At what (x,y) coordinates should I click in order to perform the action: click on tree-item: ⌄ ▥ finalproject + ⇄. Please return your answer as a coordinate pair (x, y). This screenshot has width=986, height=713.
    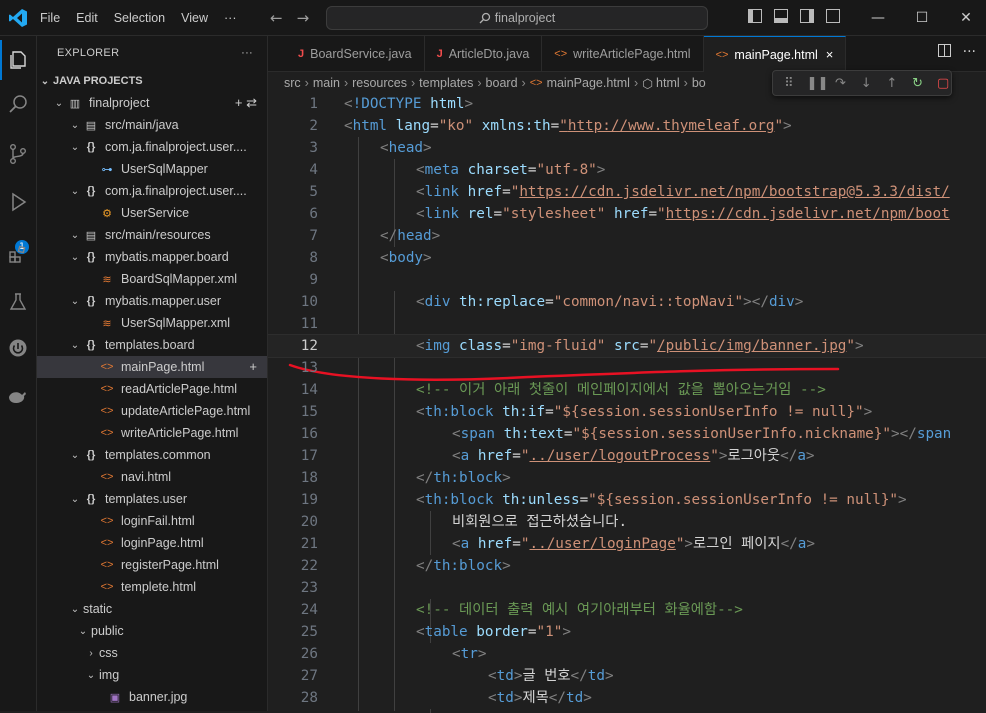
    Looking at the image, I should click on (152, 103).